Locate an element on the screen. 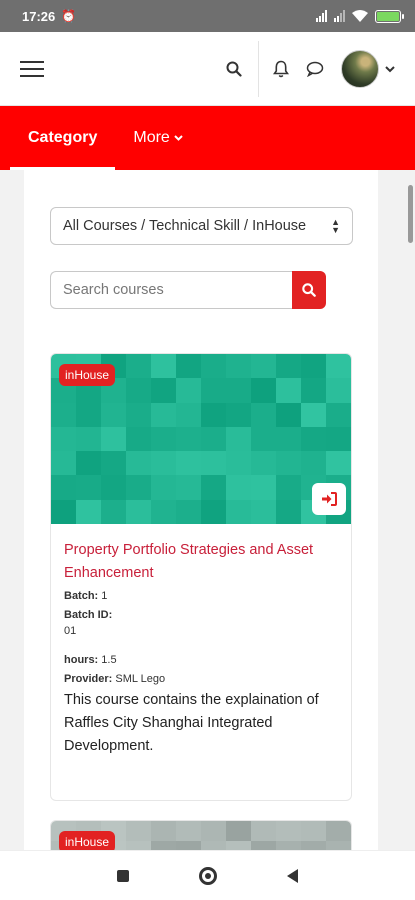 The image size is (415, 900). cell-signal-2-icon is located at coordinates (339, 16).